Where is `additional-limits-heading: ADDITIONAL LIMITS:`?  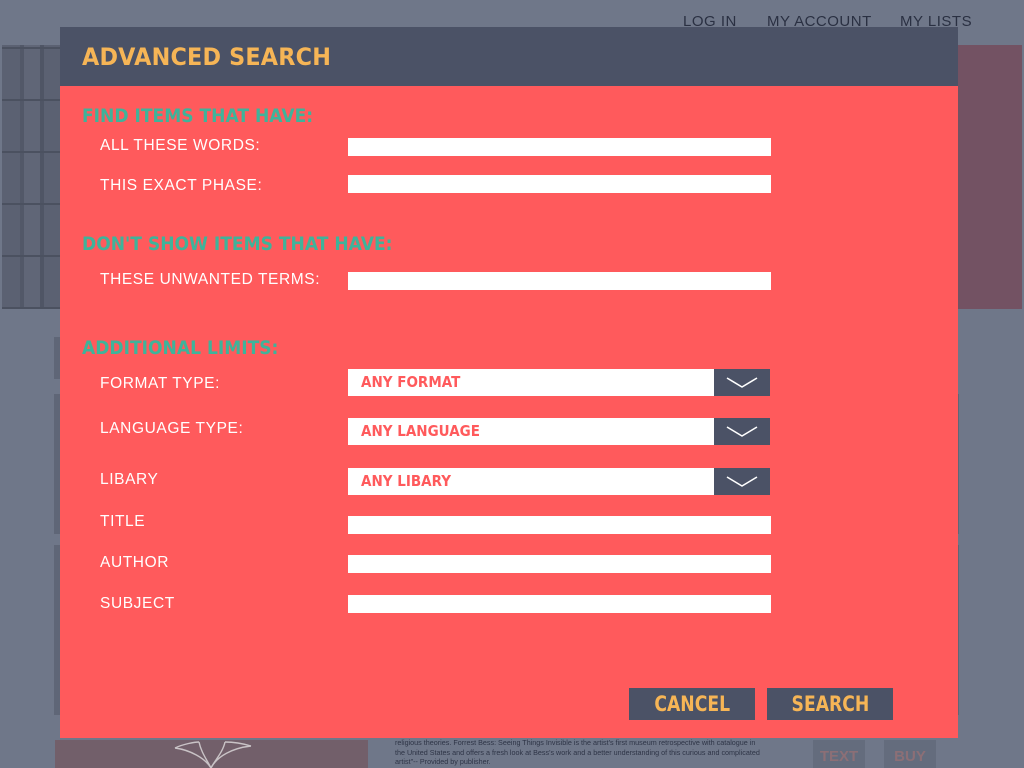
additional-limits-heading: ADDITIONAL LIMITS: is located at coordinates (180, 348).